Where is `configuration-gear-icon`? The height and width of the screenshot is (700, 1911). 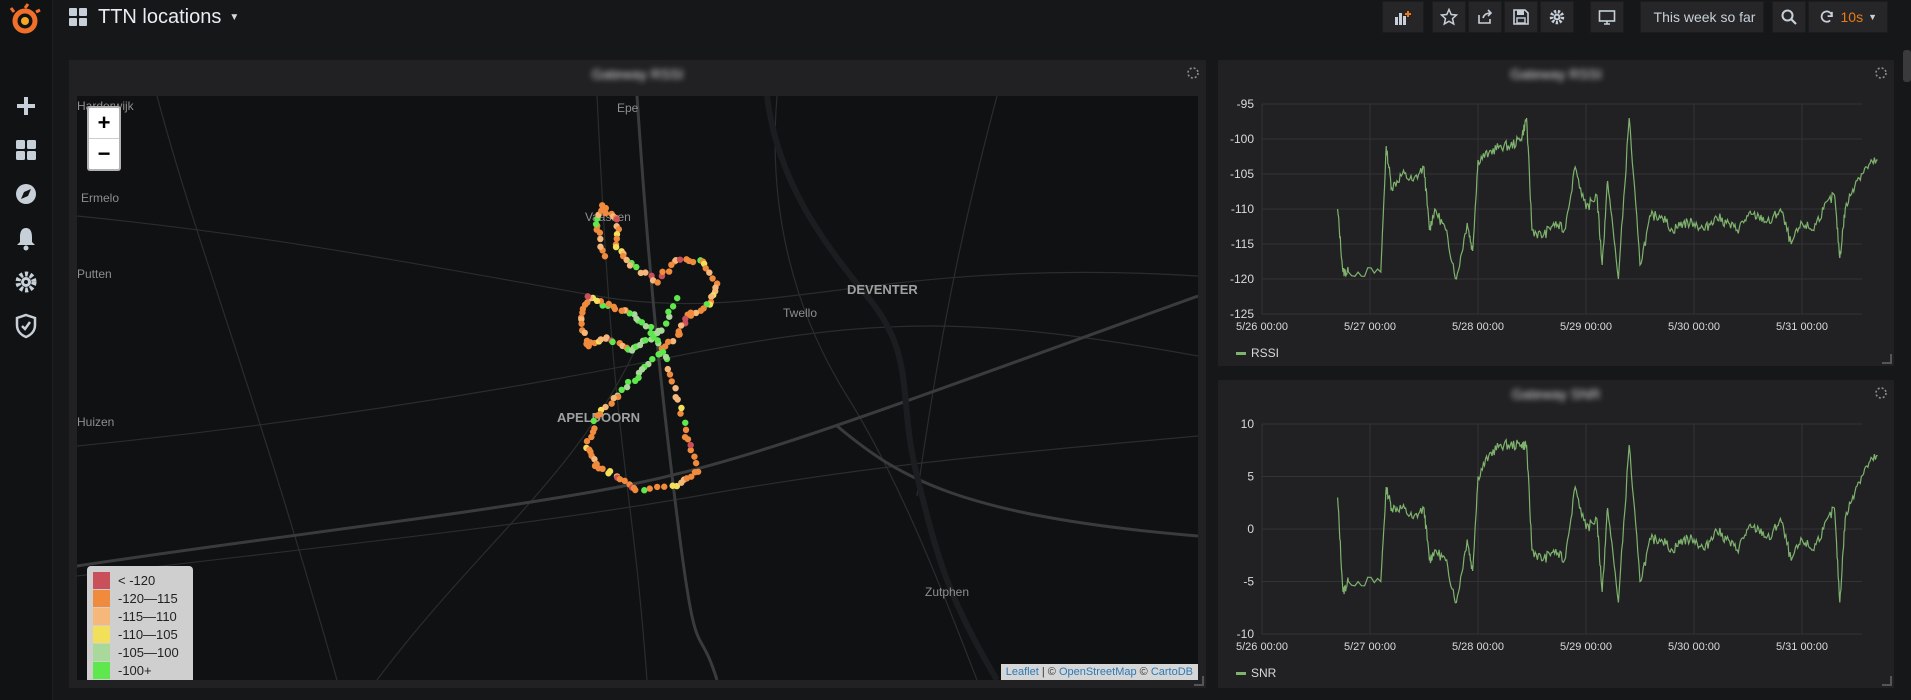
configuration-gear-icon is located at coordinates (26, 282).